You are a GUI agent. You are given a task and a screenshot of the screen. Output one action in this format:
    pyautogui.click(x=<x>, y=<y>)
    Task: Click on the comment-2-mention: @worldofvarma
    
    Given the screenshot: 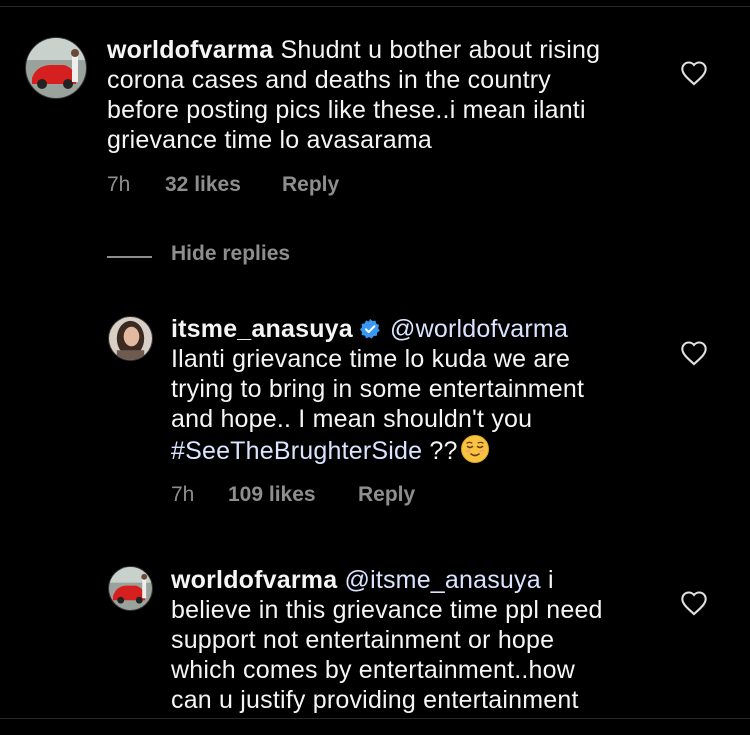 What is the action you would take?
    pyautogui.click(x=479, y=329)
    